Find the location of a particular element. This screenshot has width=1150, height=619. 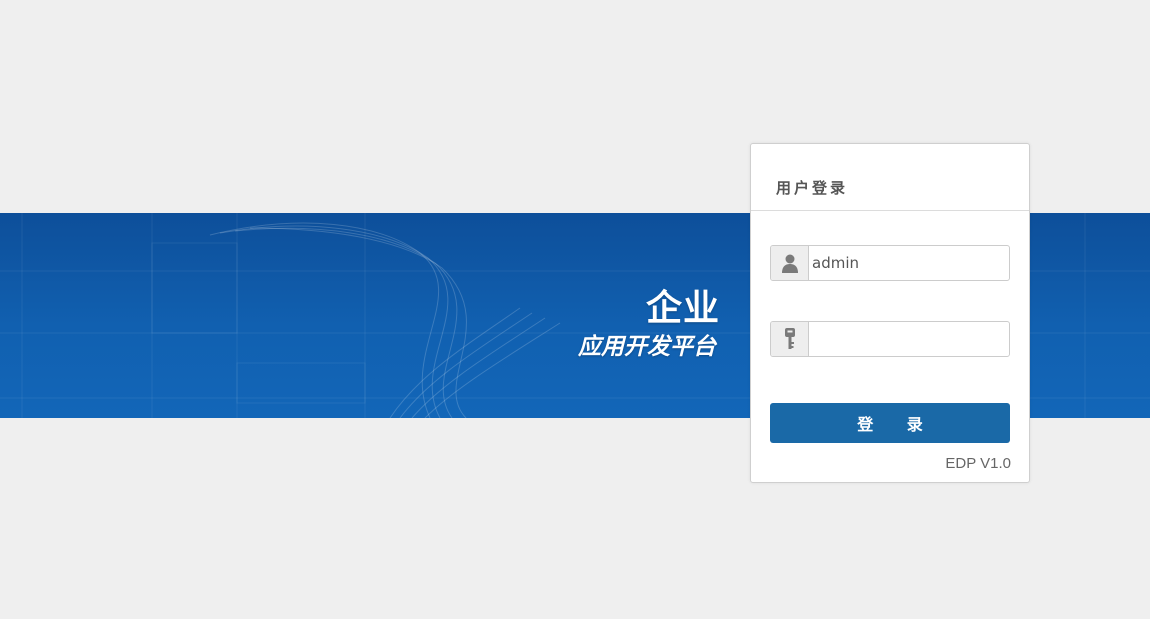

username-field is located at coordinates (890, 263).